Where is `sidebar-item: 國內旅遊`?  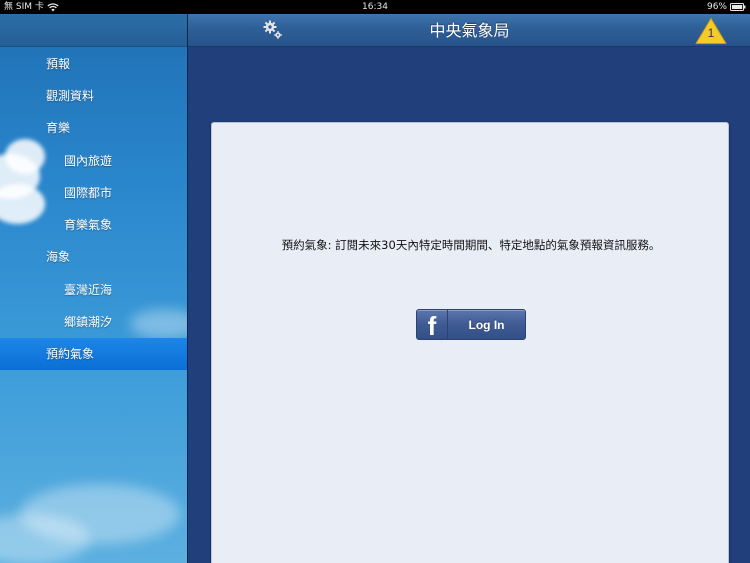 sidebar-item: 國內旅遊 is located at coordinates (93, 160).